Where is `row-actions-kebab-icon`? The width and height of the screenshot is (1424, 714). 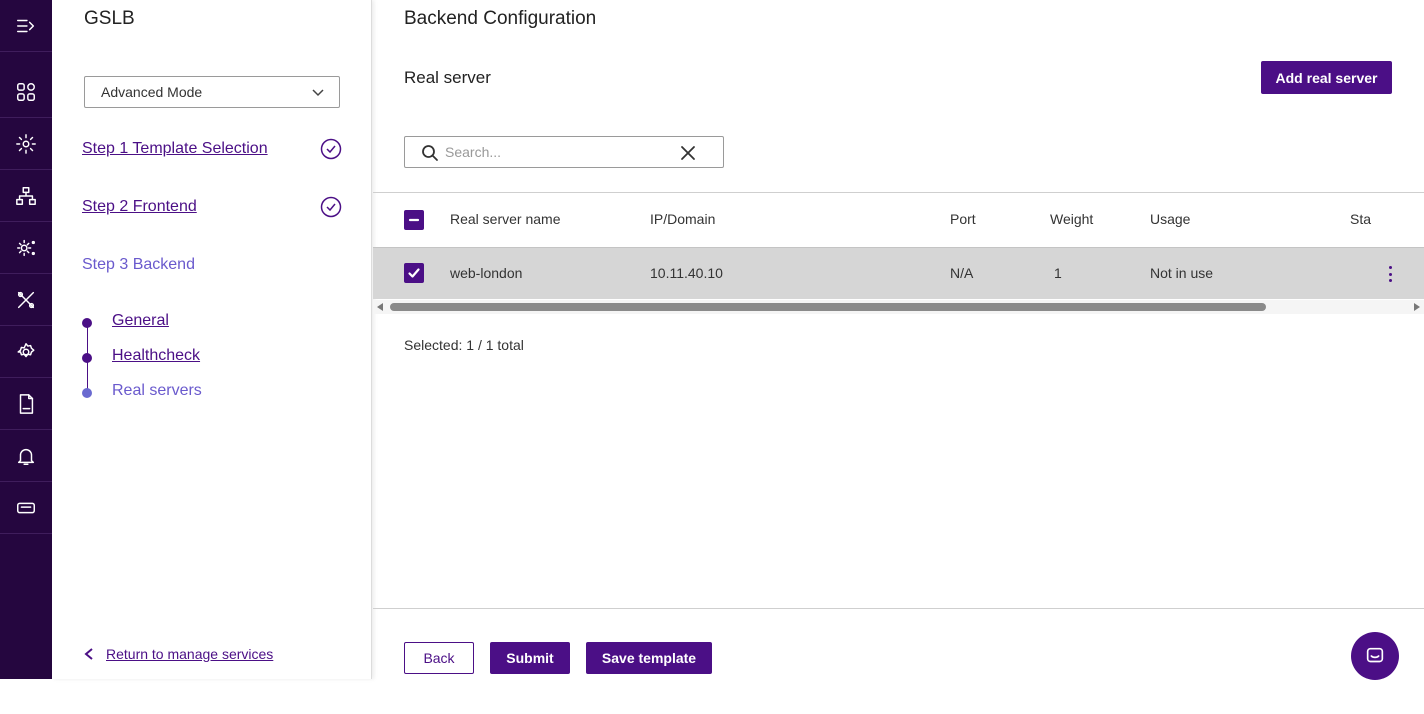 row-actions-kebab-icon is located at coordinates (1390, 274).